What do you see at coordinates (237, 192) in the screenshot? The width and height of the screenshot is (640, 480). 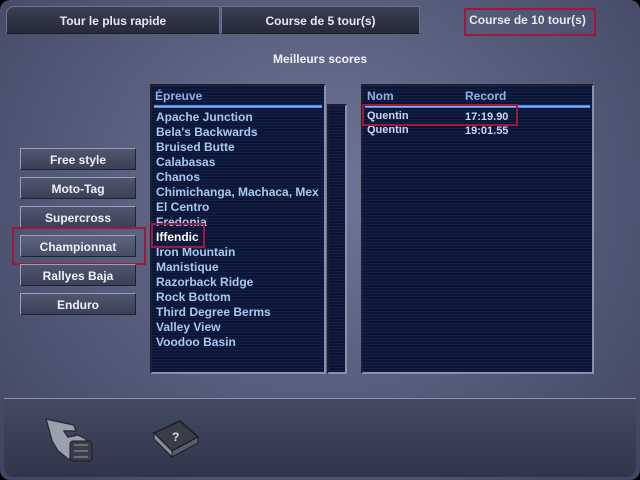 I see `track-item: Chimichanga, Machaca, Mex` at bounding box center [237, 192].